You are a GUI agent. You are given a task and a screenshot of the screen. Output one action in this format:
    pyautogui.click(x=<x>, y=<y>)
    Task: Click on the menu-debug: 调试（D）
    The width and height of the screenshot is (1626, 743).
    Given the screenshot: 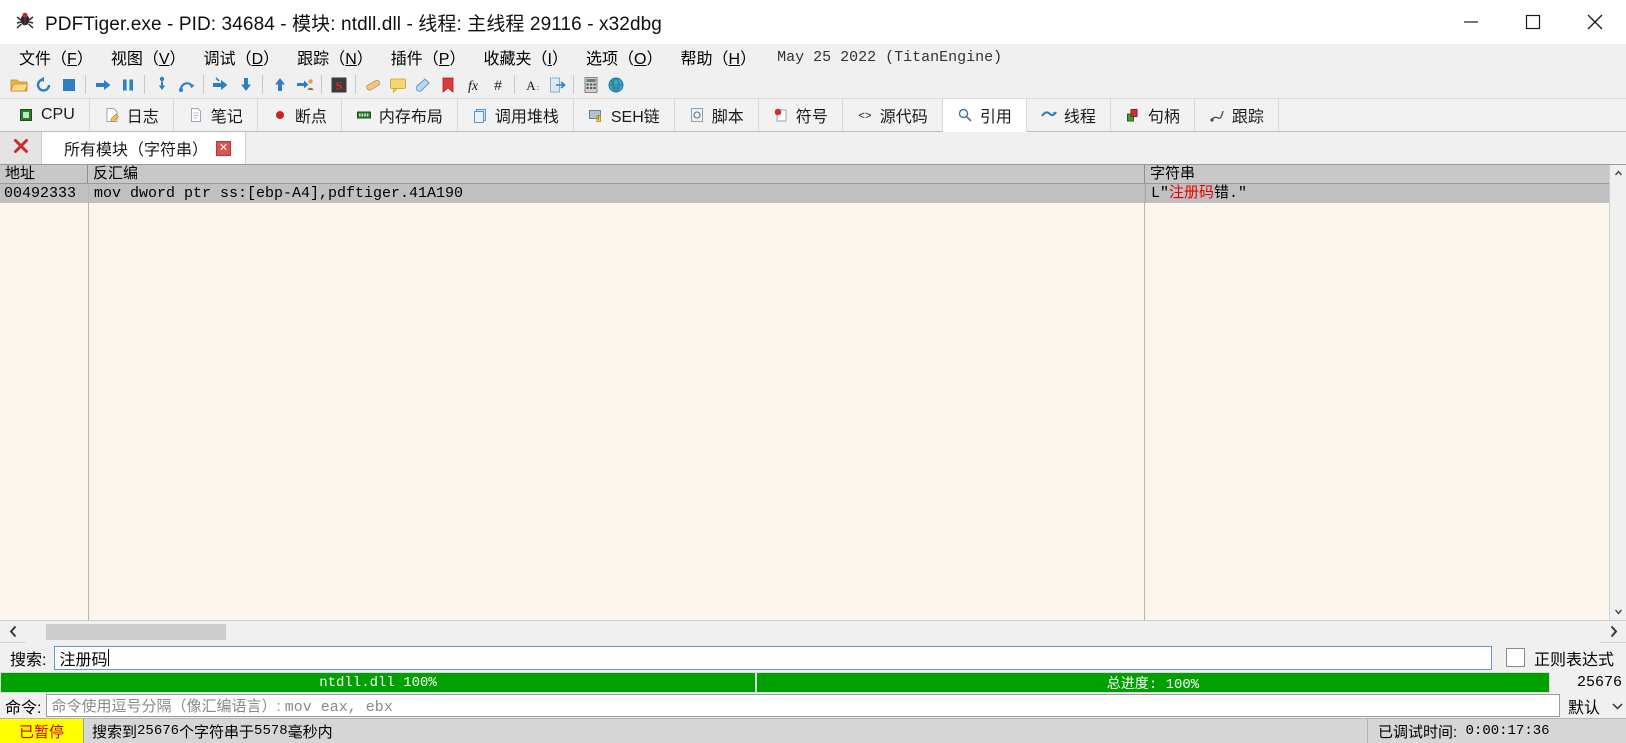 What is the action you would take?
    pyautogui.click(x=242, y=57)
    